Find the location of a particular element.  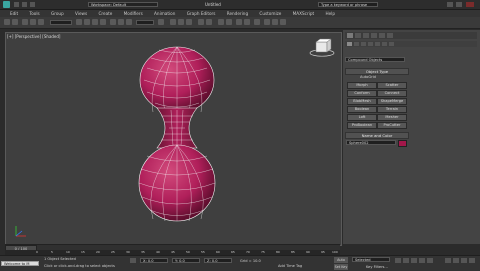

menu-group: Group is located at coordinates (57, 13).